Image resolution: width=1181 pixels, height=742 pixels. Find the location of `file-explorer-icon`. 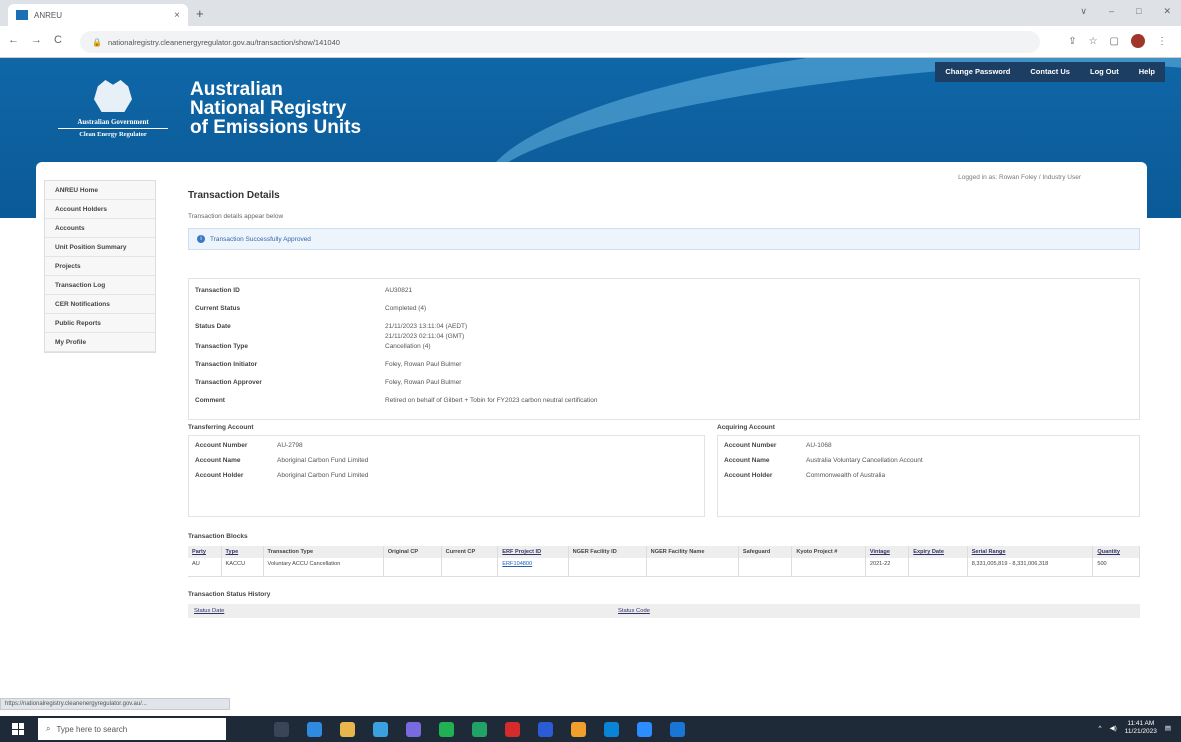

file-explorer-icon is located at coordinates (347, 729).